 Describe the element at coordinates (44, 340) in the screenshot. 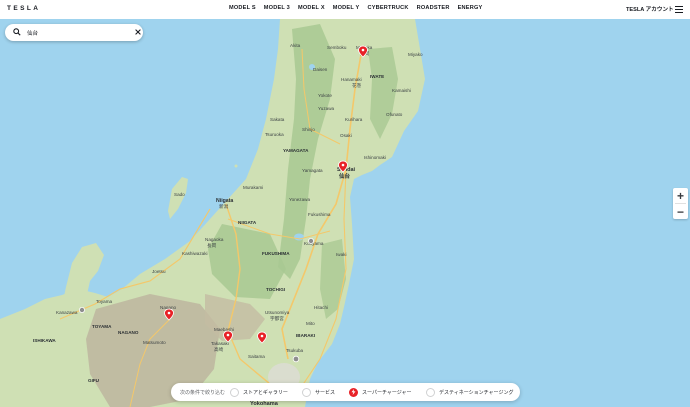

I see `label-ishikawa: ISHIKAWA` at that location.